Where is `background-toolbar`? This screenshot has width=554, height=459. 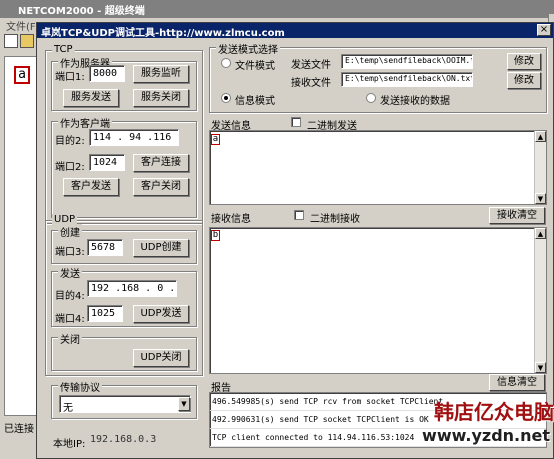 background-toolbar is located at coordinates (20, 40).